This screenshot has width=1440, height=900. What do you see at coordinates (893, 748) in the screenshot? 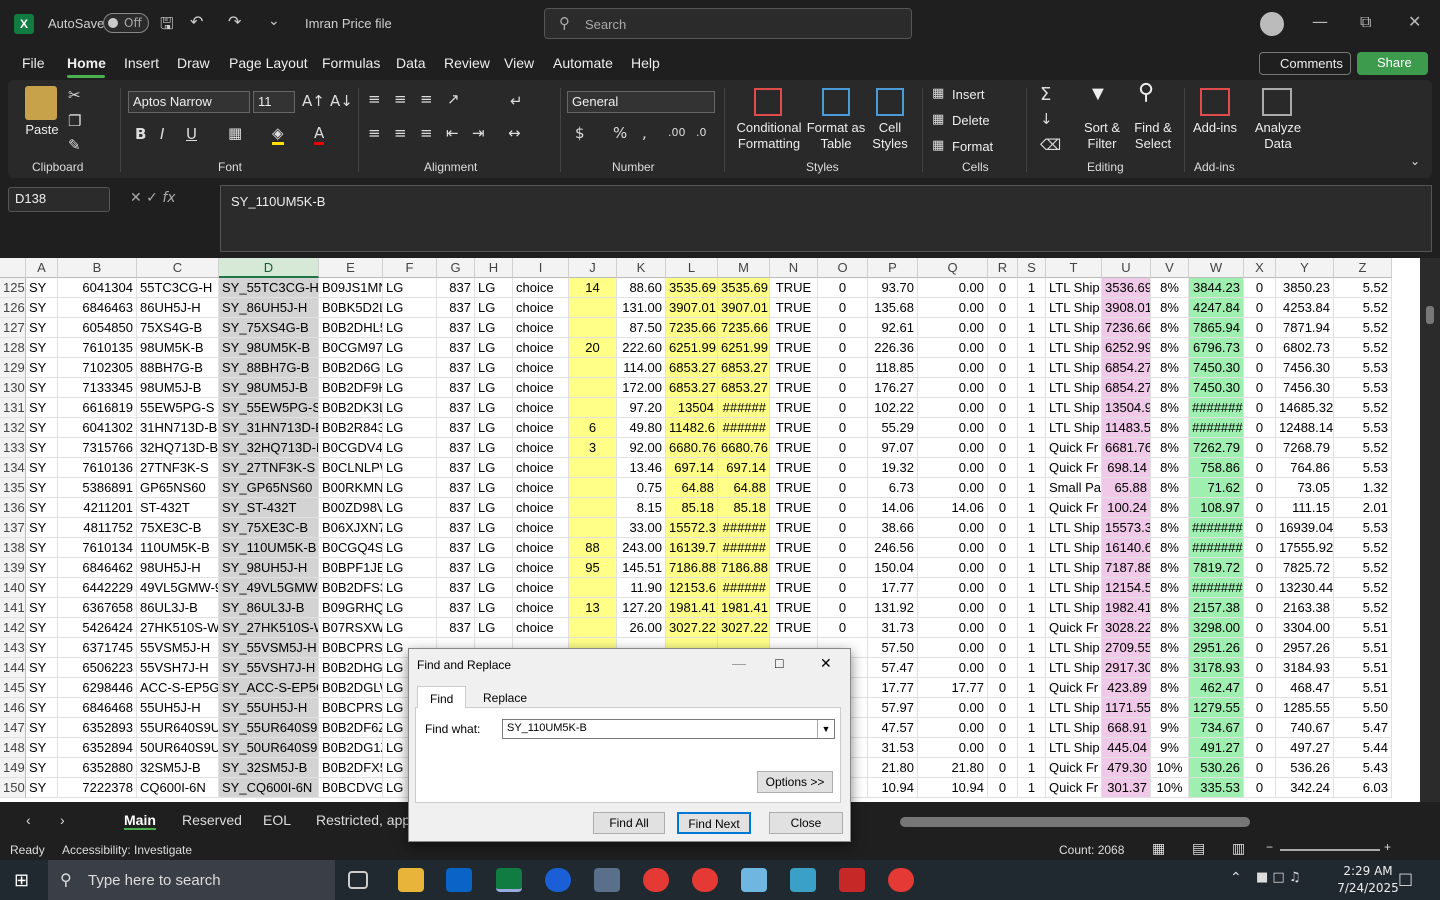
I see `cell: 31.53` at bounding box center [893, 748].